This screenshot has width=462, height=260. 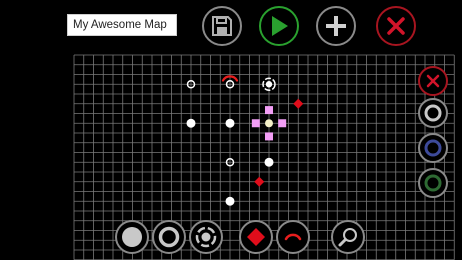 What do you see at coordinates (269, 123) in the screenshot?
I see `crosshair-center` at bounding box center [269, 123].